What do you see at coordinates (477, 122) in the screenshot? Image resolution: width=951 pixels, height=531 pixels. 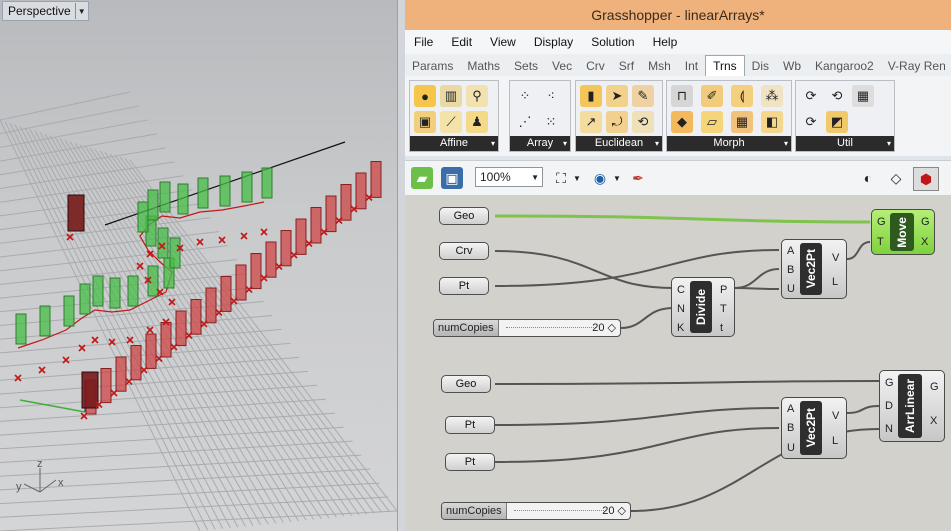 I see `rotate-icon: ♟` at bounding box center [477, 122].